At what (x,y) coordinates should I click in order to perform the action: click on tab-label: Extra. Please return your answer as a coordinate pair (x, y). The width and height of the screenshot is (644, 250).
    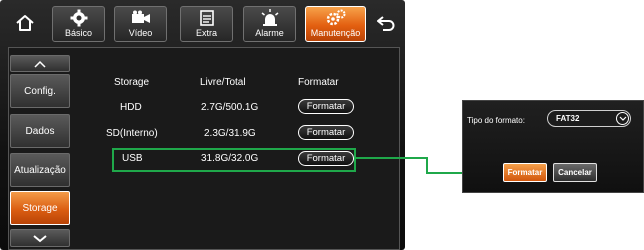
    Looking at the image, I should click on (206, 33).